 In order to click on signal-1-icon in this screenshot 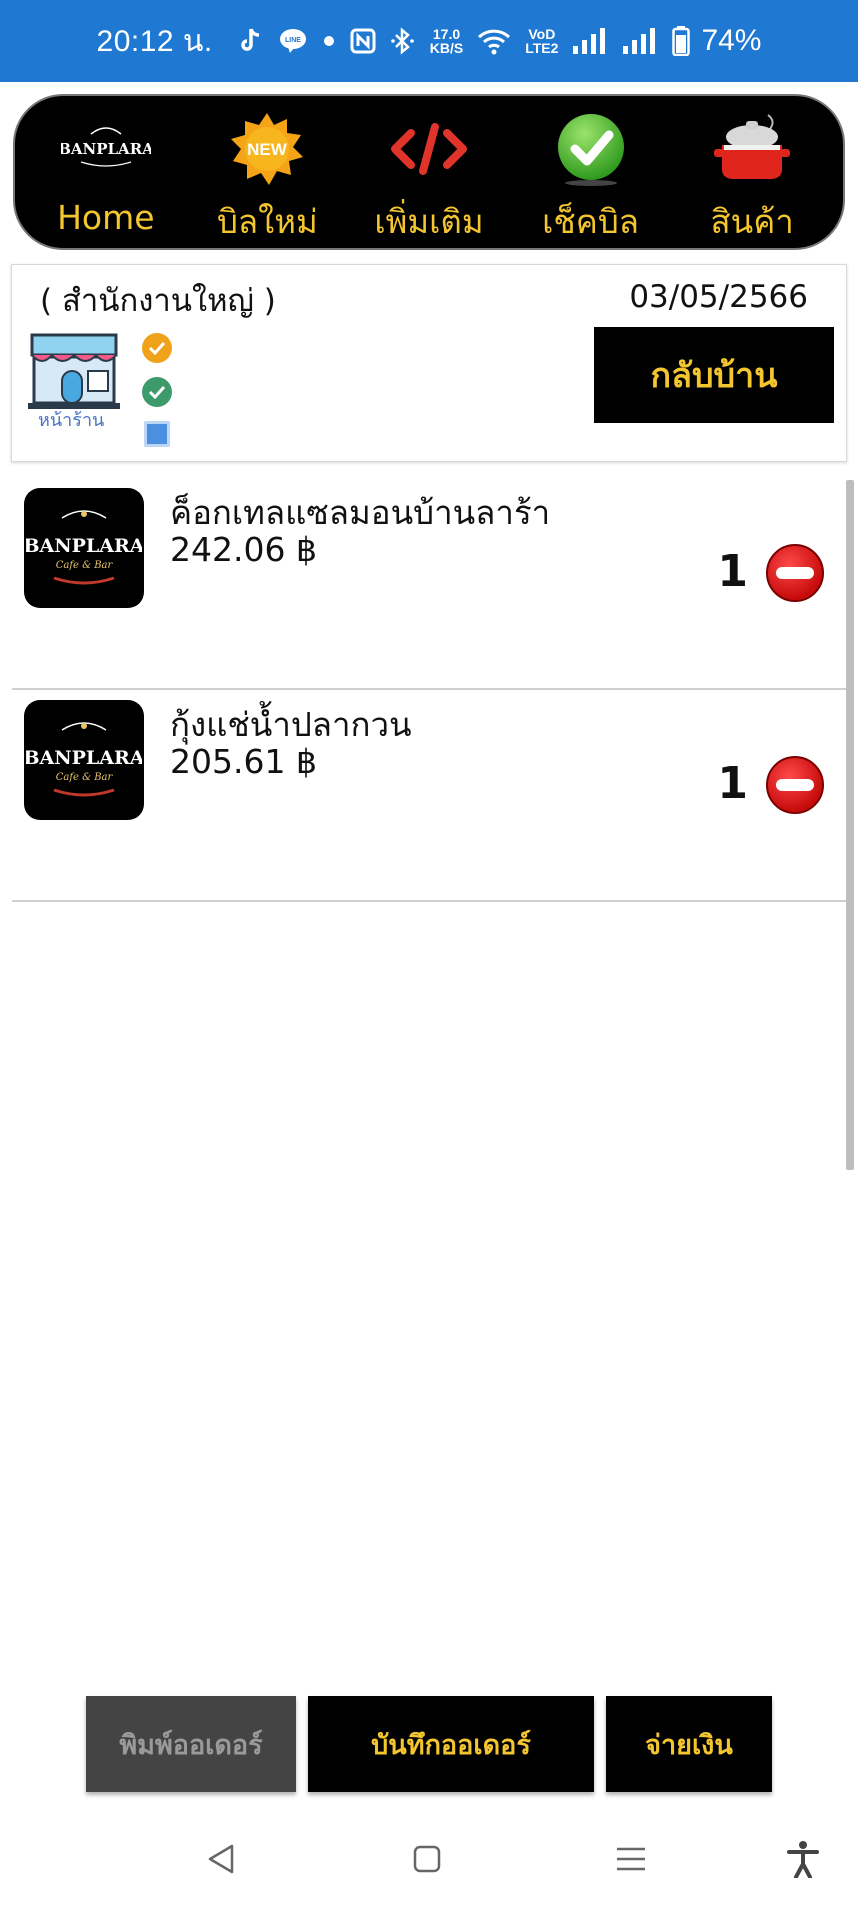, I will do `click(590, 41)`.